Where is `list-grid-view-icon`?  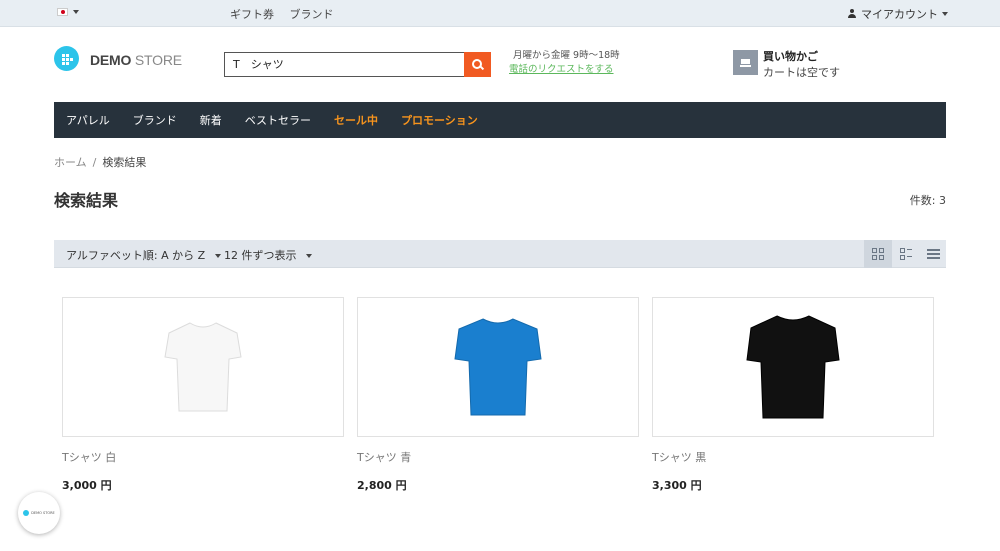
list-grid-view-icon is located at coordinates (906, 254).